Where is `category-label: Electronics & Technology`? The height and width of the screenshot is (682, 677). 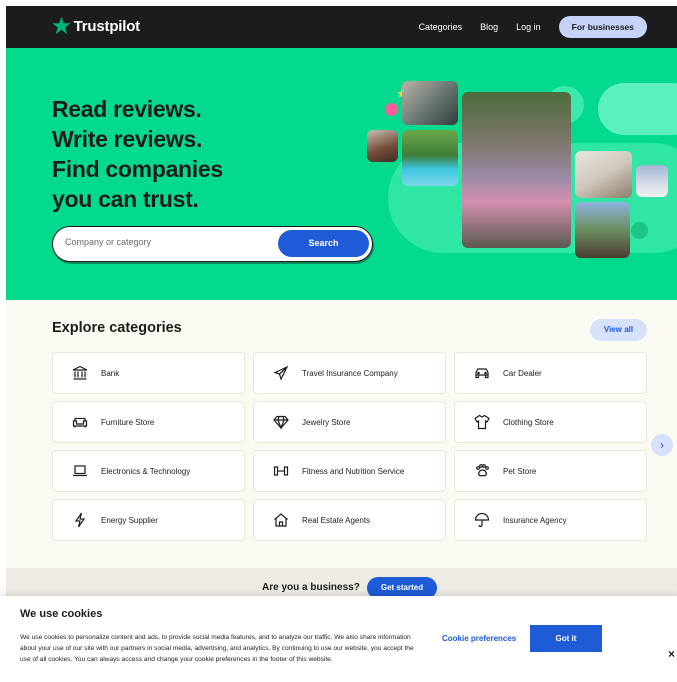
category-label: Electronics & Technology is located at coordinates (146, 471).